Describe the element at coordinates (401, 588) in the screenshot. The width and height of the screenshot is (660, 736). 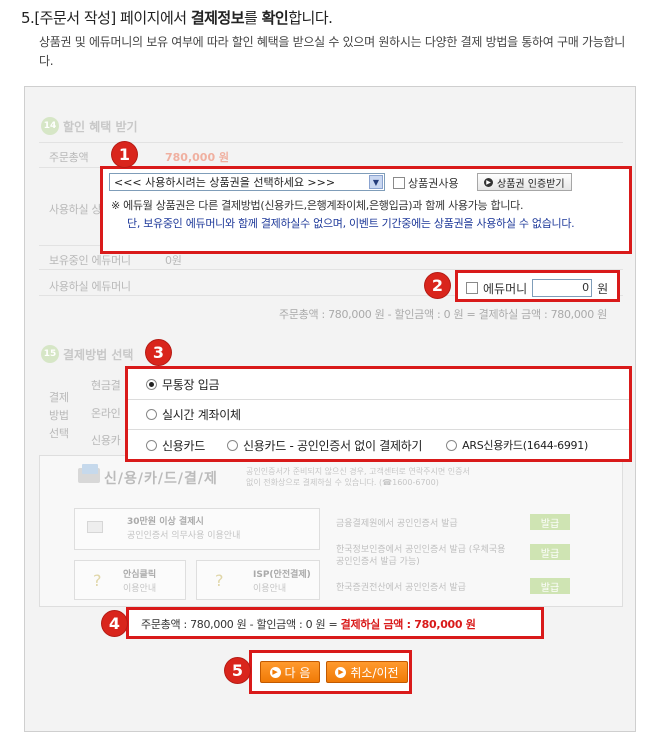
I see `cert-line-3: 한국증권전산에서 공인인증서 발급` at that location.